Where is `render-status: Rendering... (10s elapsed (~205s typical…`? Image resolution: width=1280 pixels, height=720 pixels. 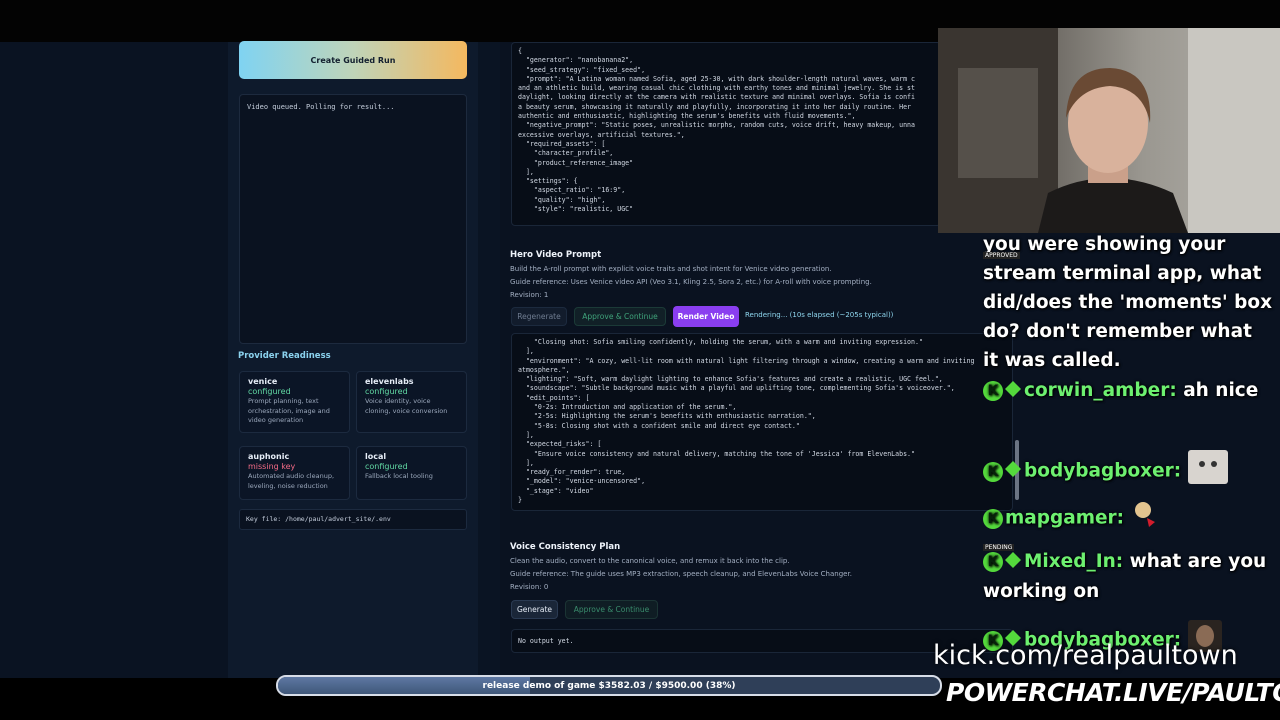 render-status: Rendering... (10s elapsed (~205s typical… is located at coordinates (819, 315).